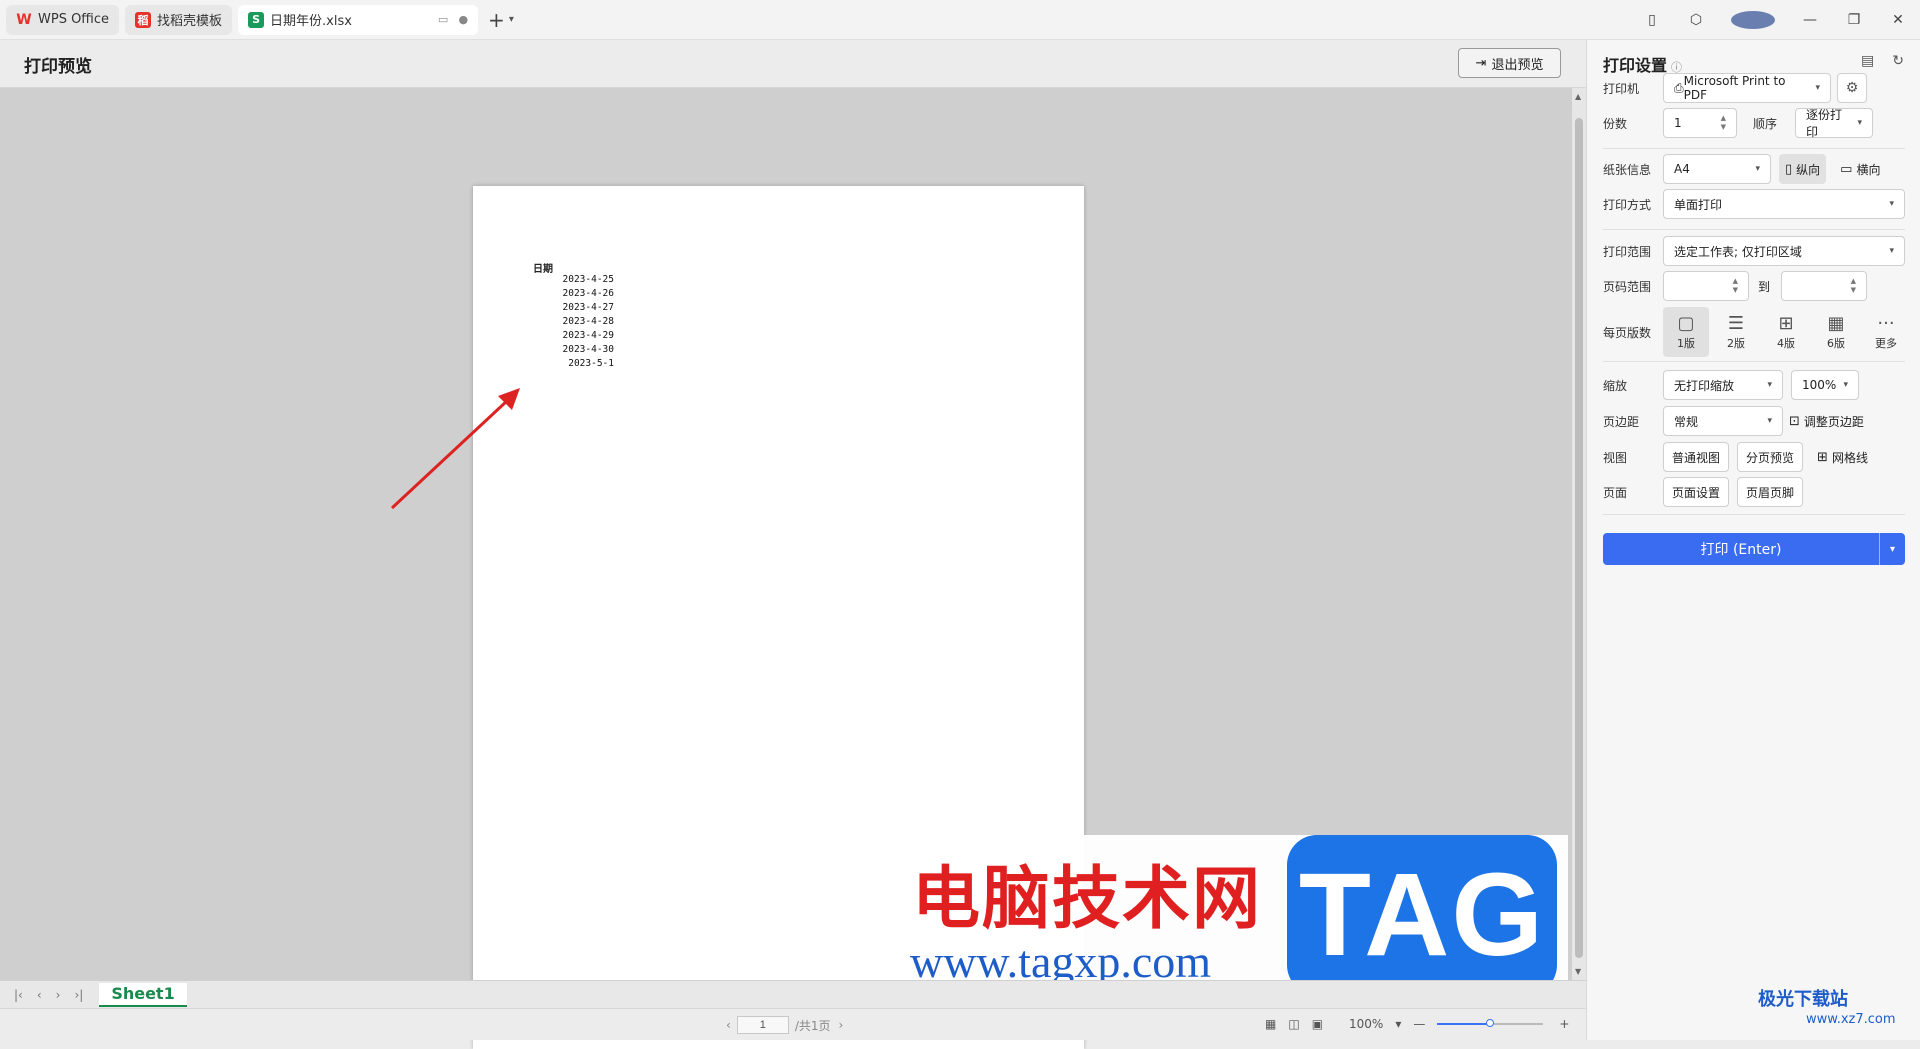  What do you see at coordinates (1824, 123) in the screenshot?
I see `order-value: 逐份打印` at bounding box center [1824, 123].